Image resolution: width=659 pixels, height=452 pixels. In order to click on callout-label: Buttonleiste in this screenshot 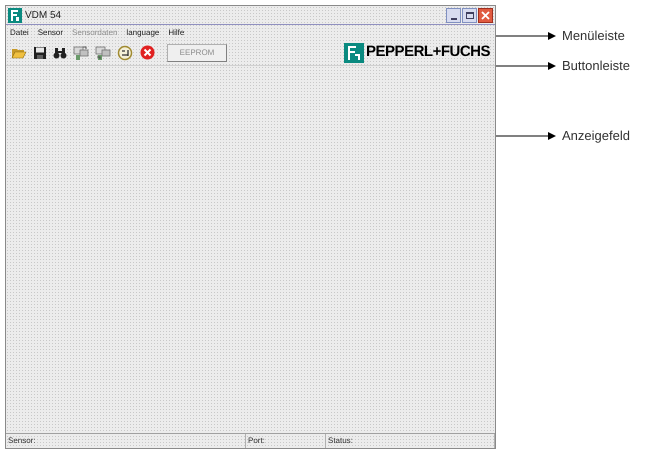, I will do `click(596, 66)`.